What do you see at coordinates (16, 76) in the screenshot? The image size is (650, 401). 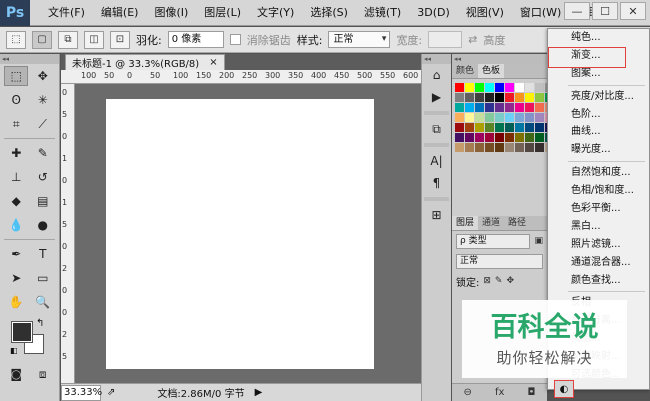 I see `marquee-tool-icon: ⬚` at bounding box center [16, 76].